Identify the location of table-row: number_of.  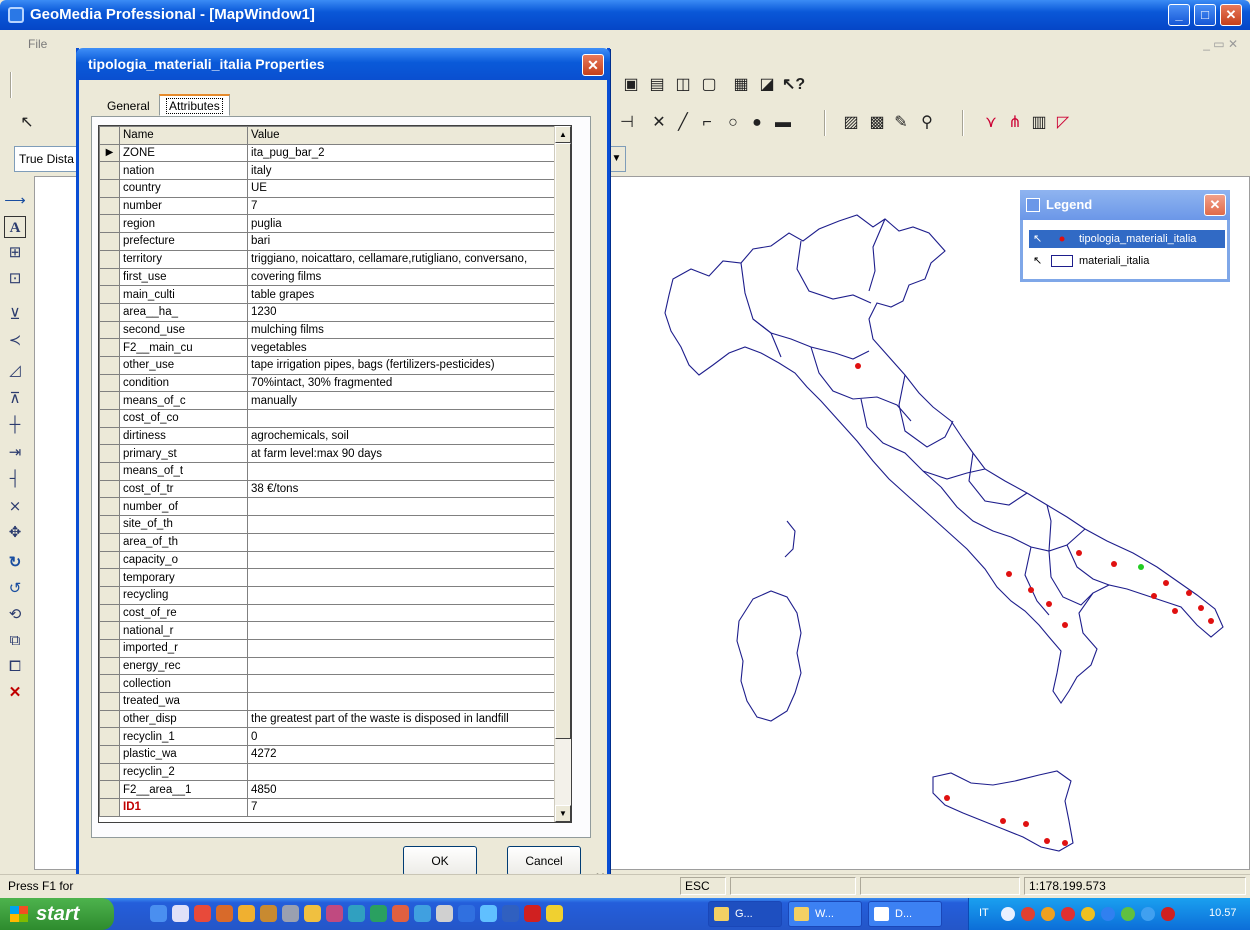
(328, 507).